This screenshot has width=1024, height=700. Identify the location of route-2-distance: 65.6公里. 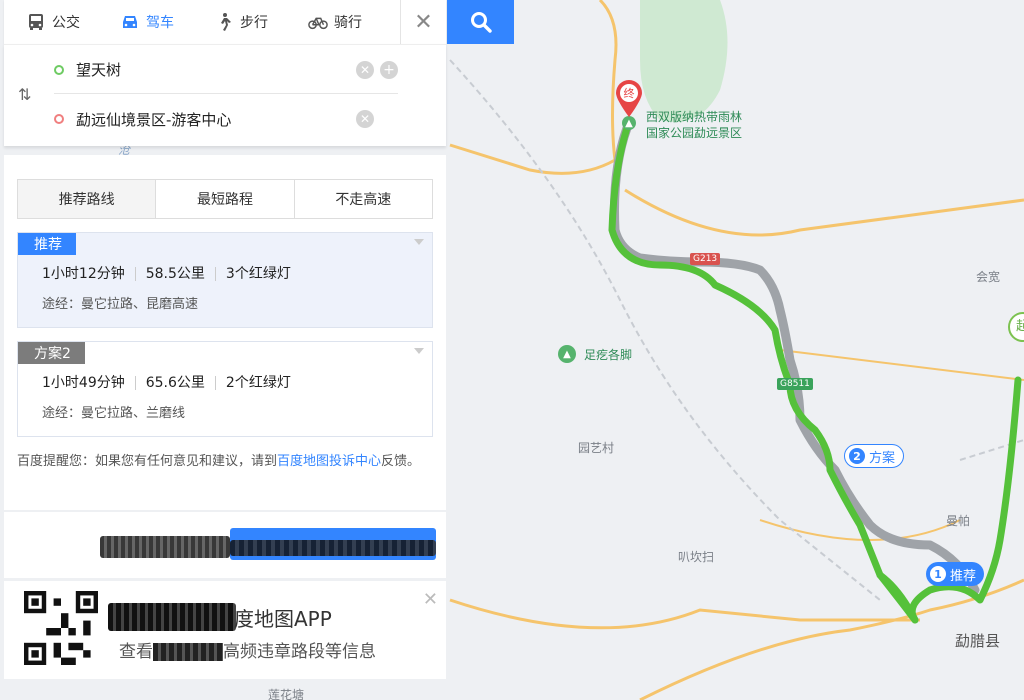
(174, 383).